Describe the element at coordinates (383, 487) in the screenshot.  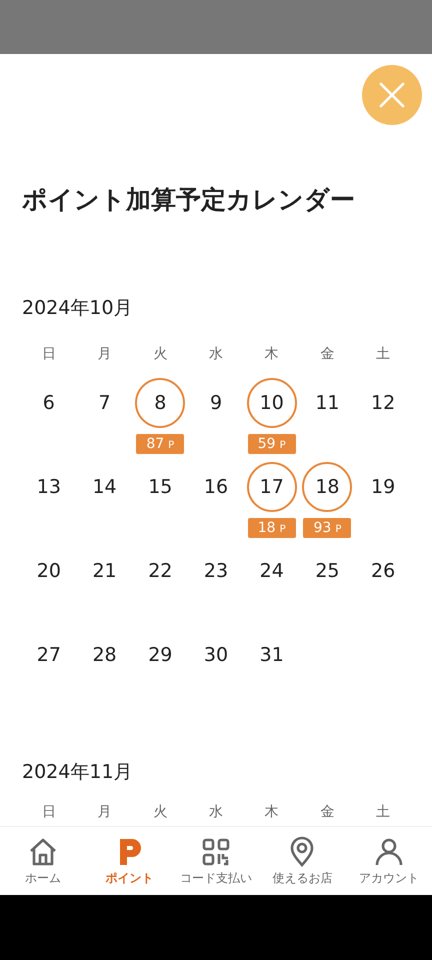
I see `calendar-day: 19` at that location.